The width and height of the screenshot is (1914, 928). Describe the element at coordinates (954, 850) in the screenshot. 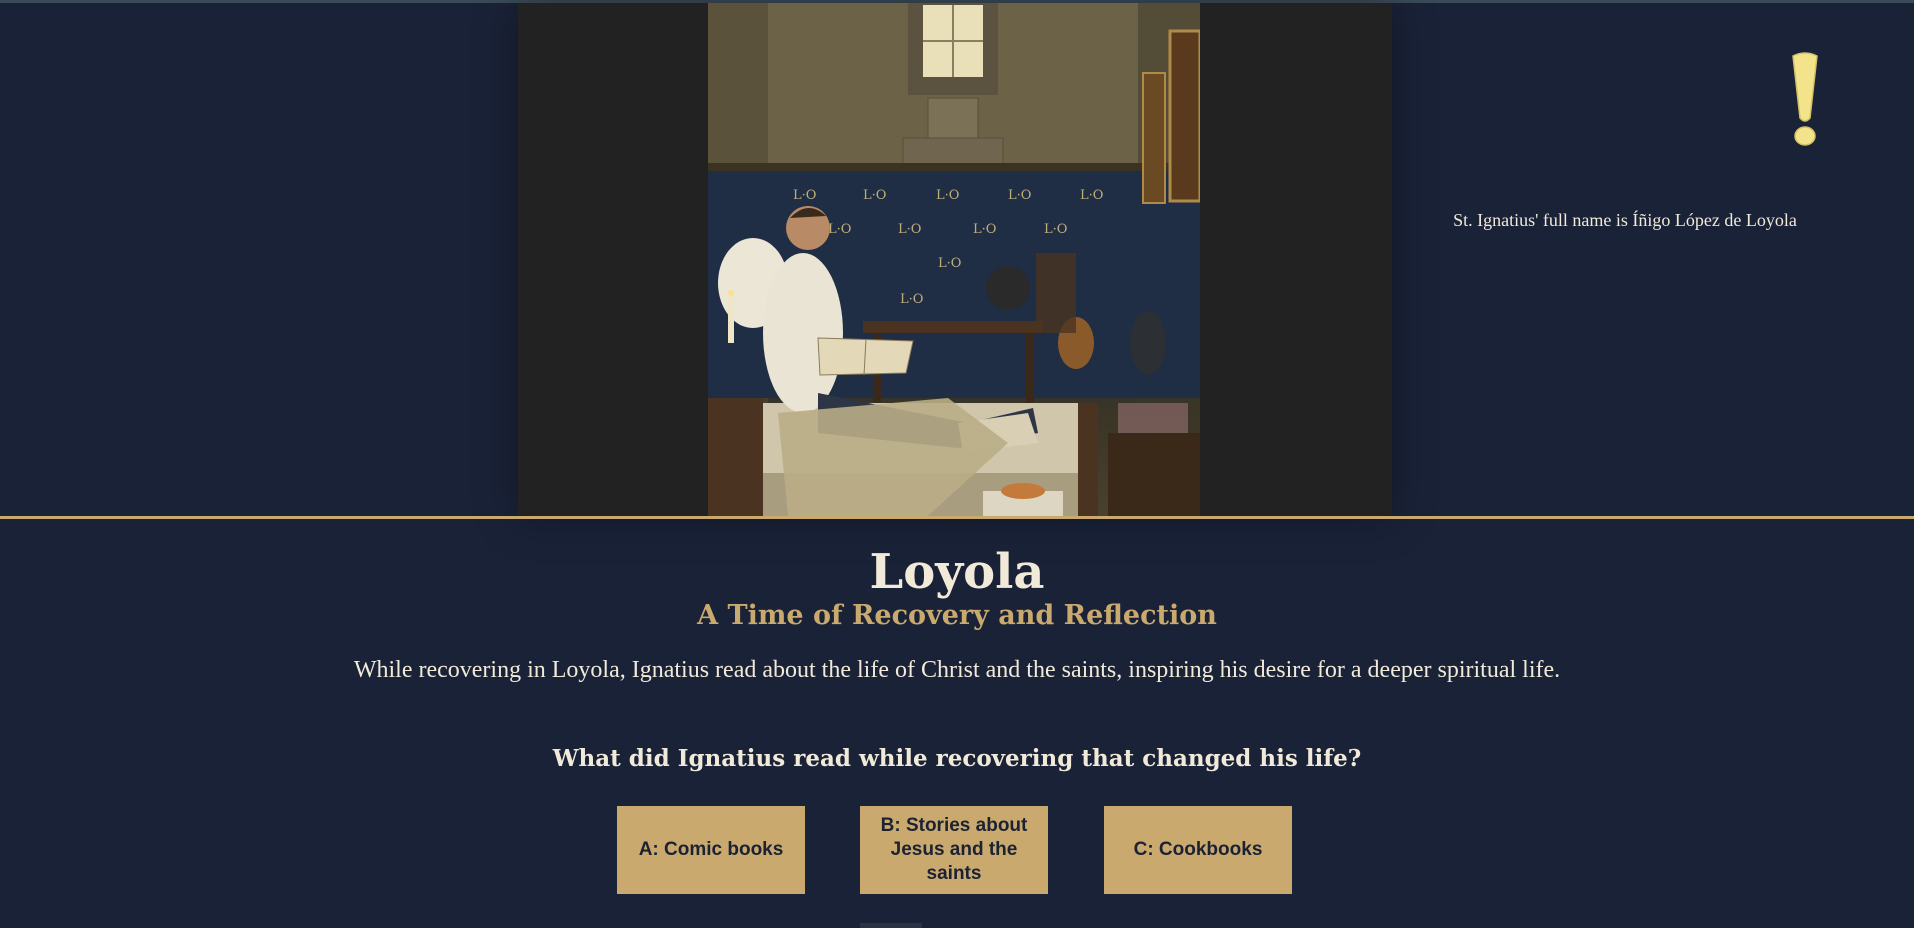

I see `answer-b-button: B: Stories about Jesus and the saints` at that location.